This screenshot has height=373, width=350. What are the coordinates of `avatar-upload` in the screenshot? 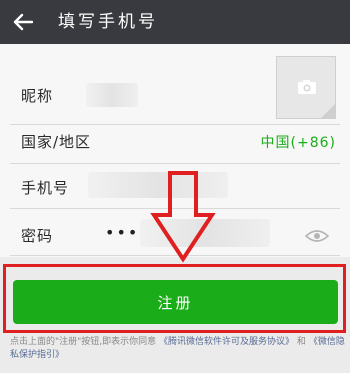 It's located at (306, 87).